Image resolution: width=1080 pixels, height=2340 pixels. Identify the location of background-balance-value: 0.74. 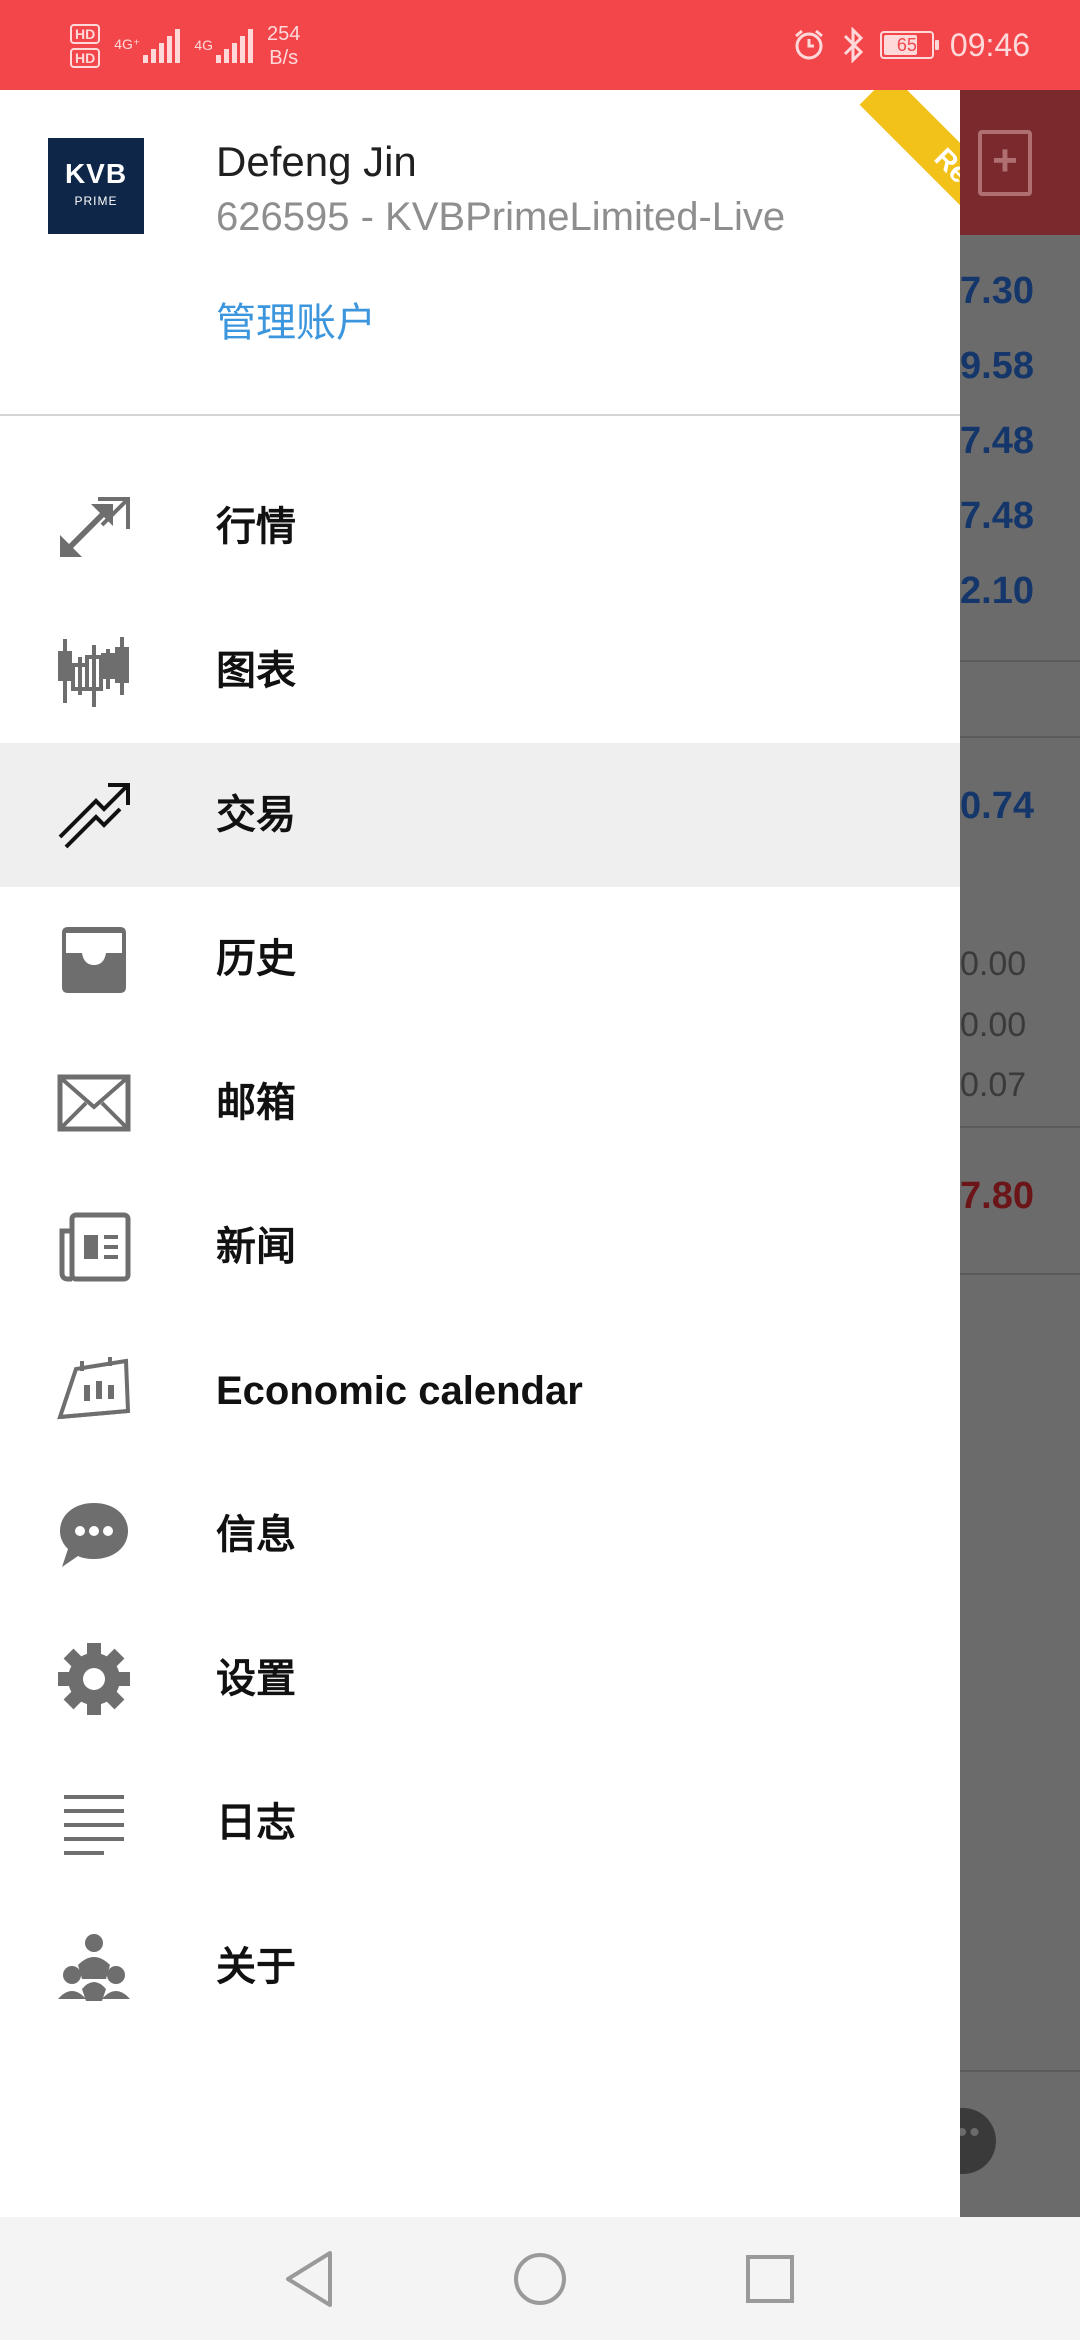
(997, 806).